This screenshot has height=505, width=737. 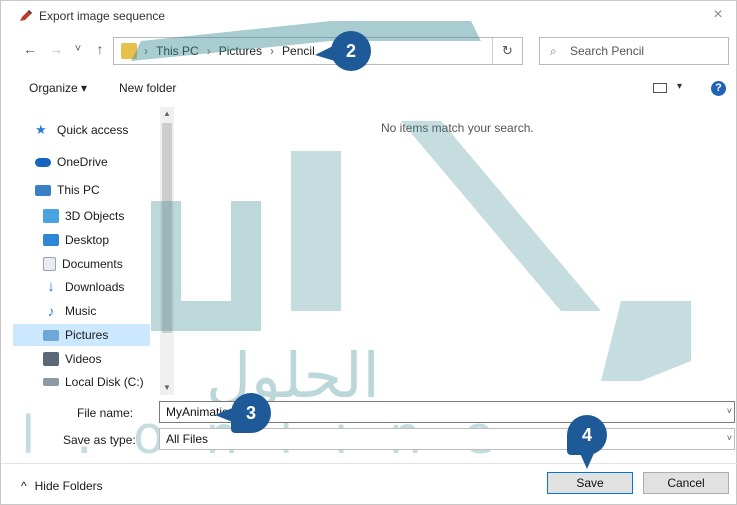 I want to click on disk-icon, so click(x=51, y=382).